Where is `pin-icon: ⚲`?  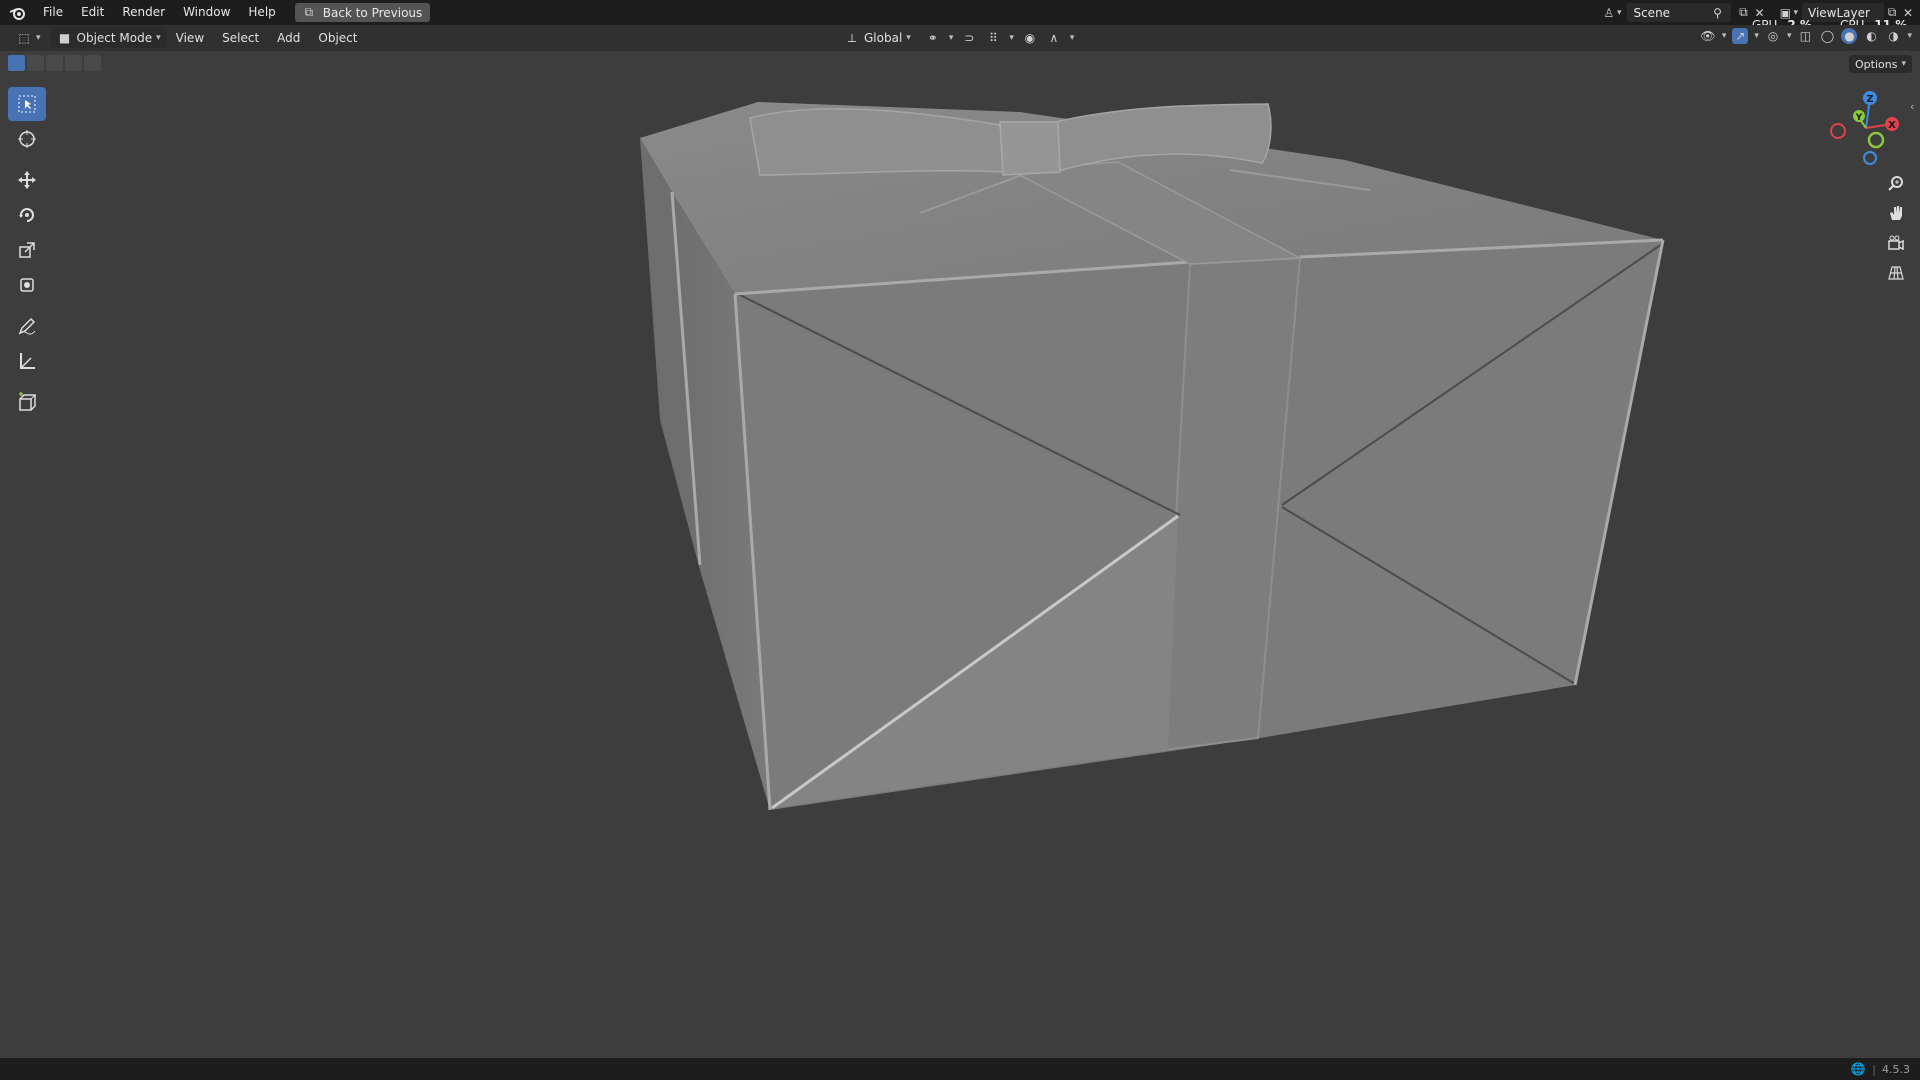
pin-icon: ⚲ is located at coordinates (1717, 13).